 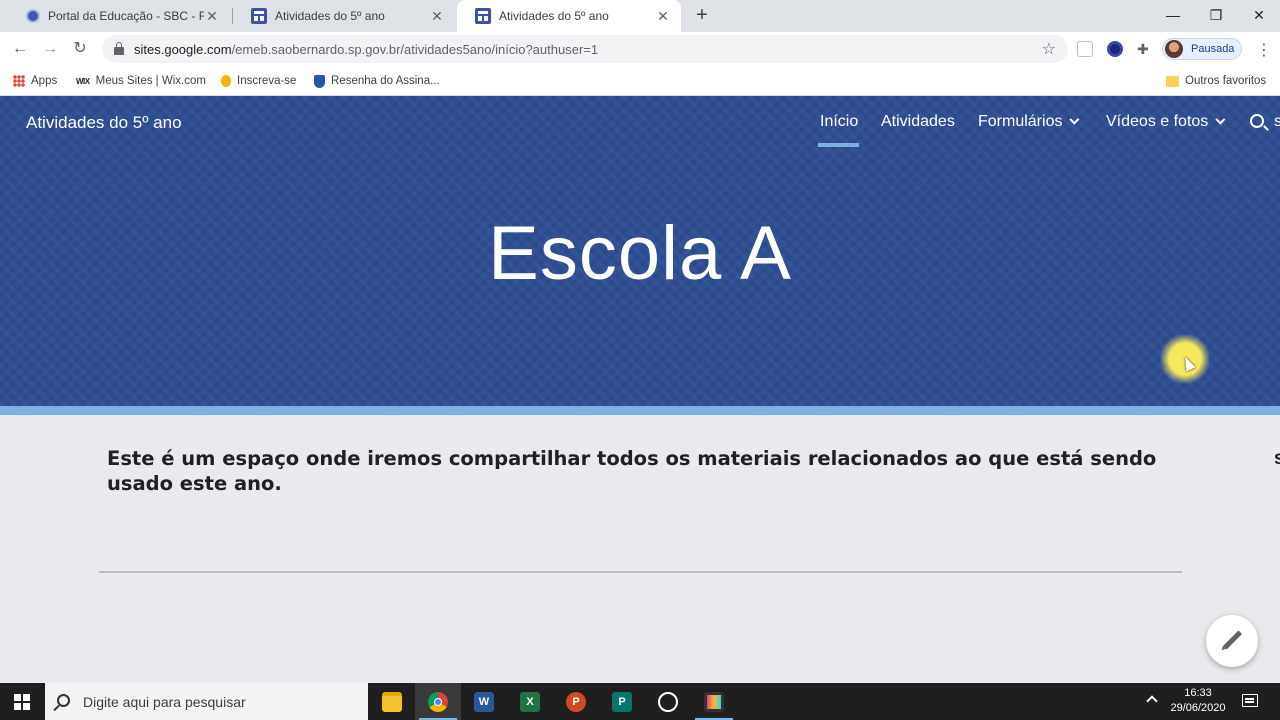 I want to click on taskbar-chrome, so click(x=438, y=701).